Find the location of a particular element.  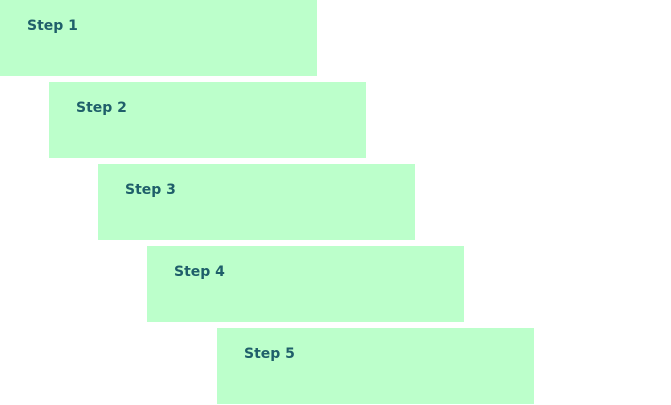

step-label-3: Step 3 is located at coordinates (150, 190).